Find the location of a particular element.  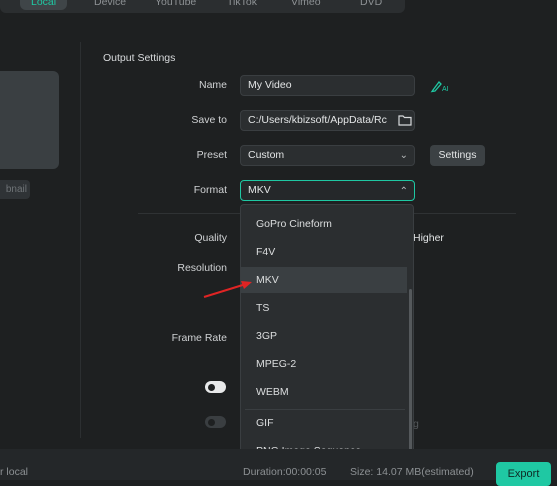

folder-icon is located at coordinates (405, 120).